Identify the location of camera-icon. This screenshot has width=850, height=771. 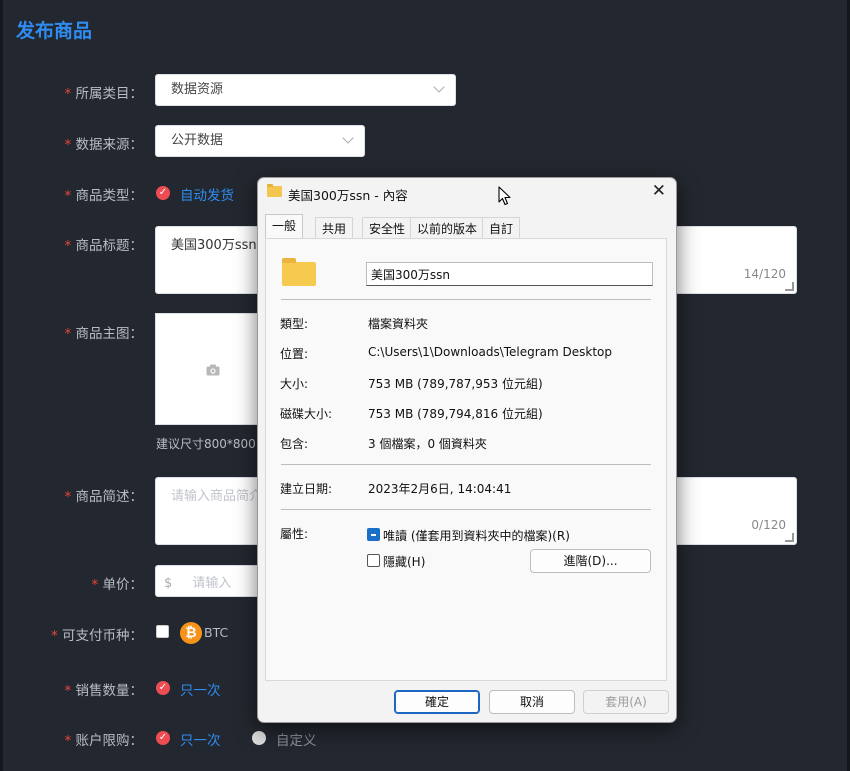
(213, 370).